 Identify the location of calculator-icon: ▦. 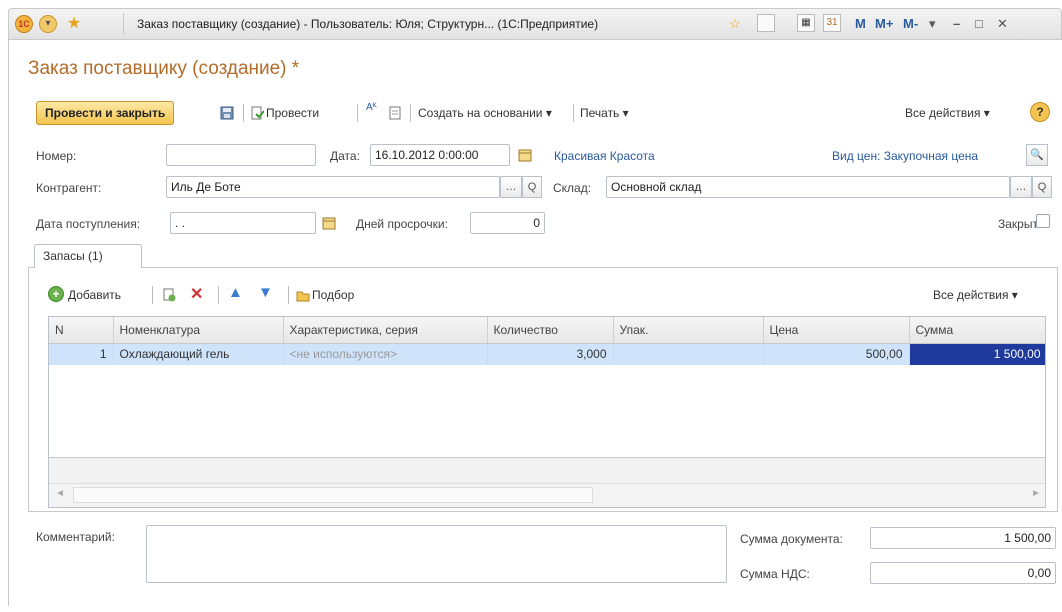
(806, 23).